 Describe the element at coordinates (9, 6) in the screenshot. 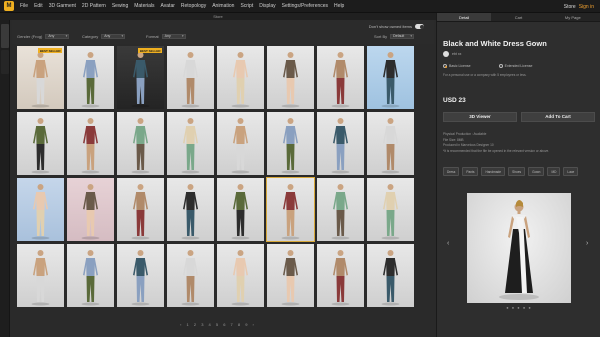

I see `md-logo-icon: M` at that location.